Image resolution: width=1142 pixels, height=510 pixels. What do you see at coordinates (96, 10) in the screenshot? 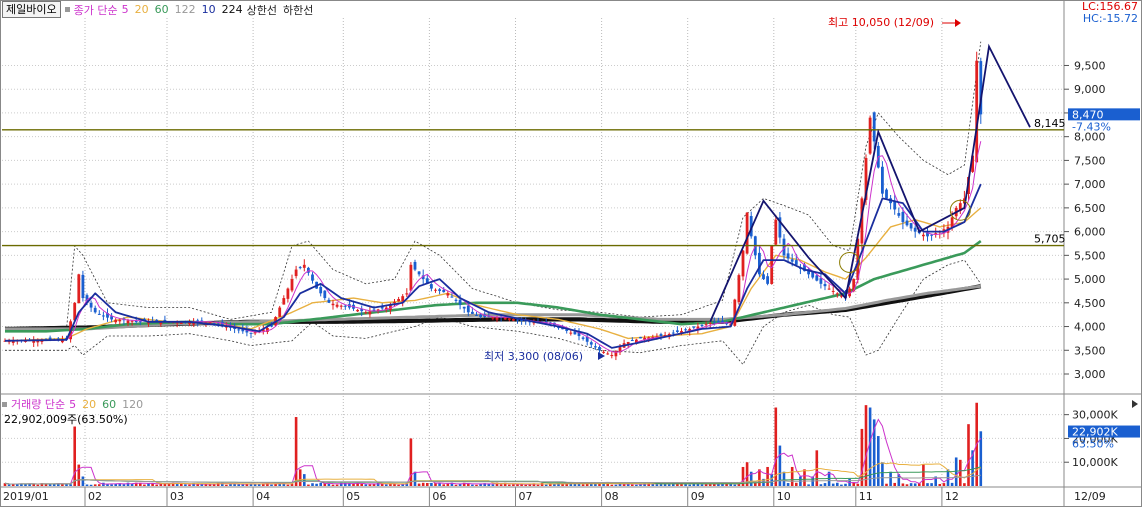
I see `price-ma-label: 종가 단순` at bounding box center [96, 10].